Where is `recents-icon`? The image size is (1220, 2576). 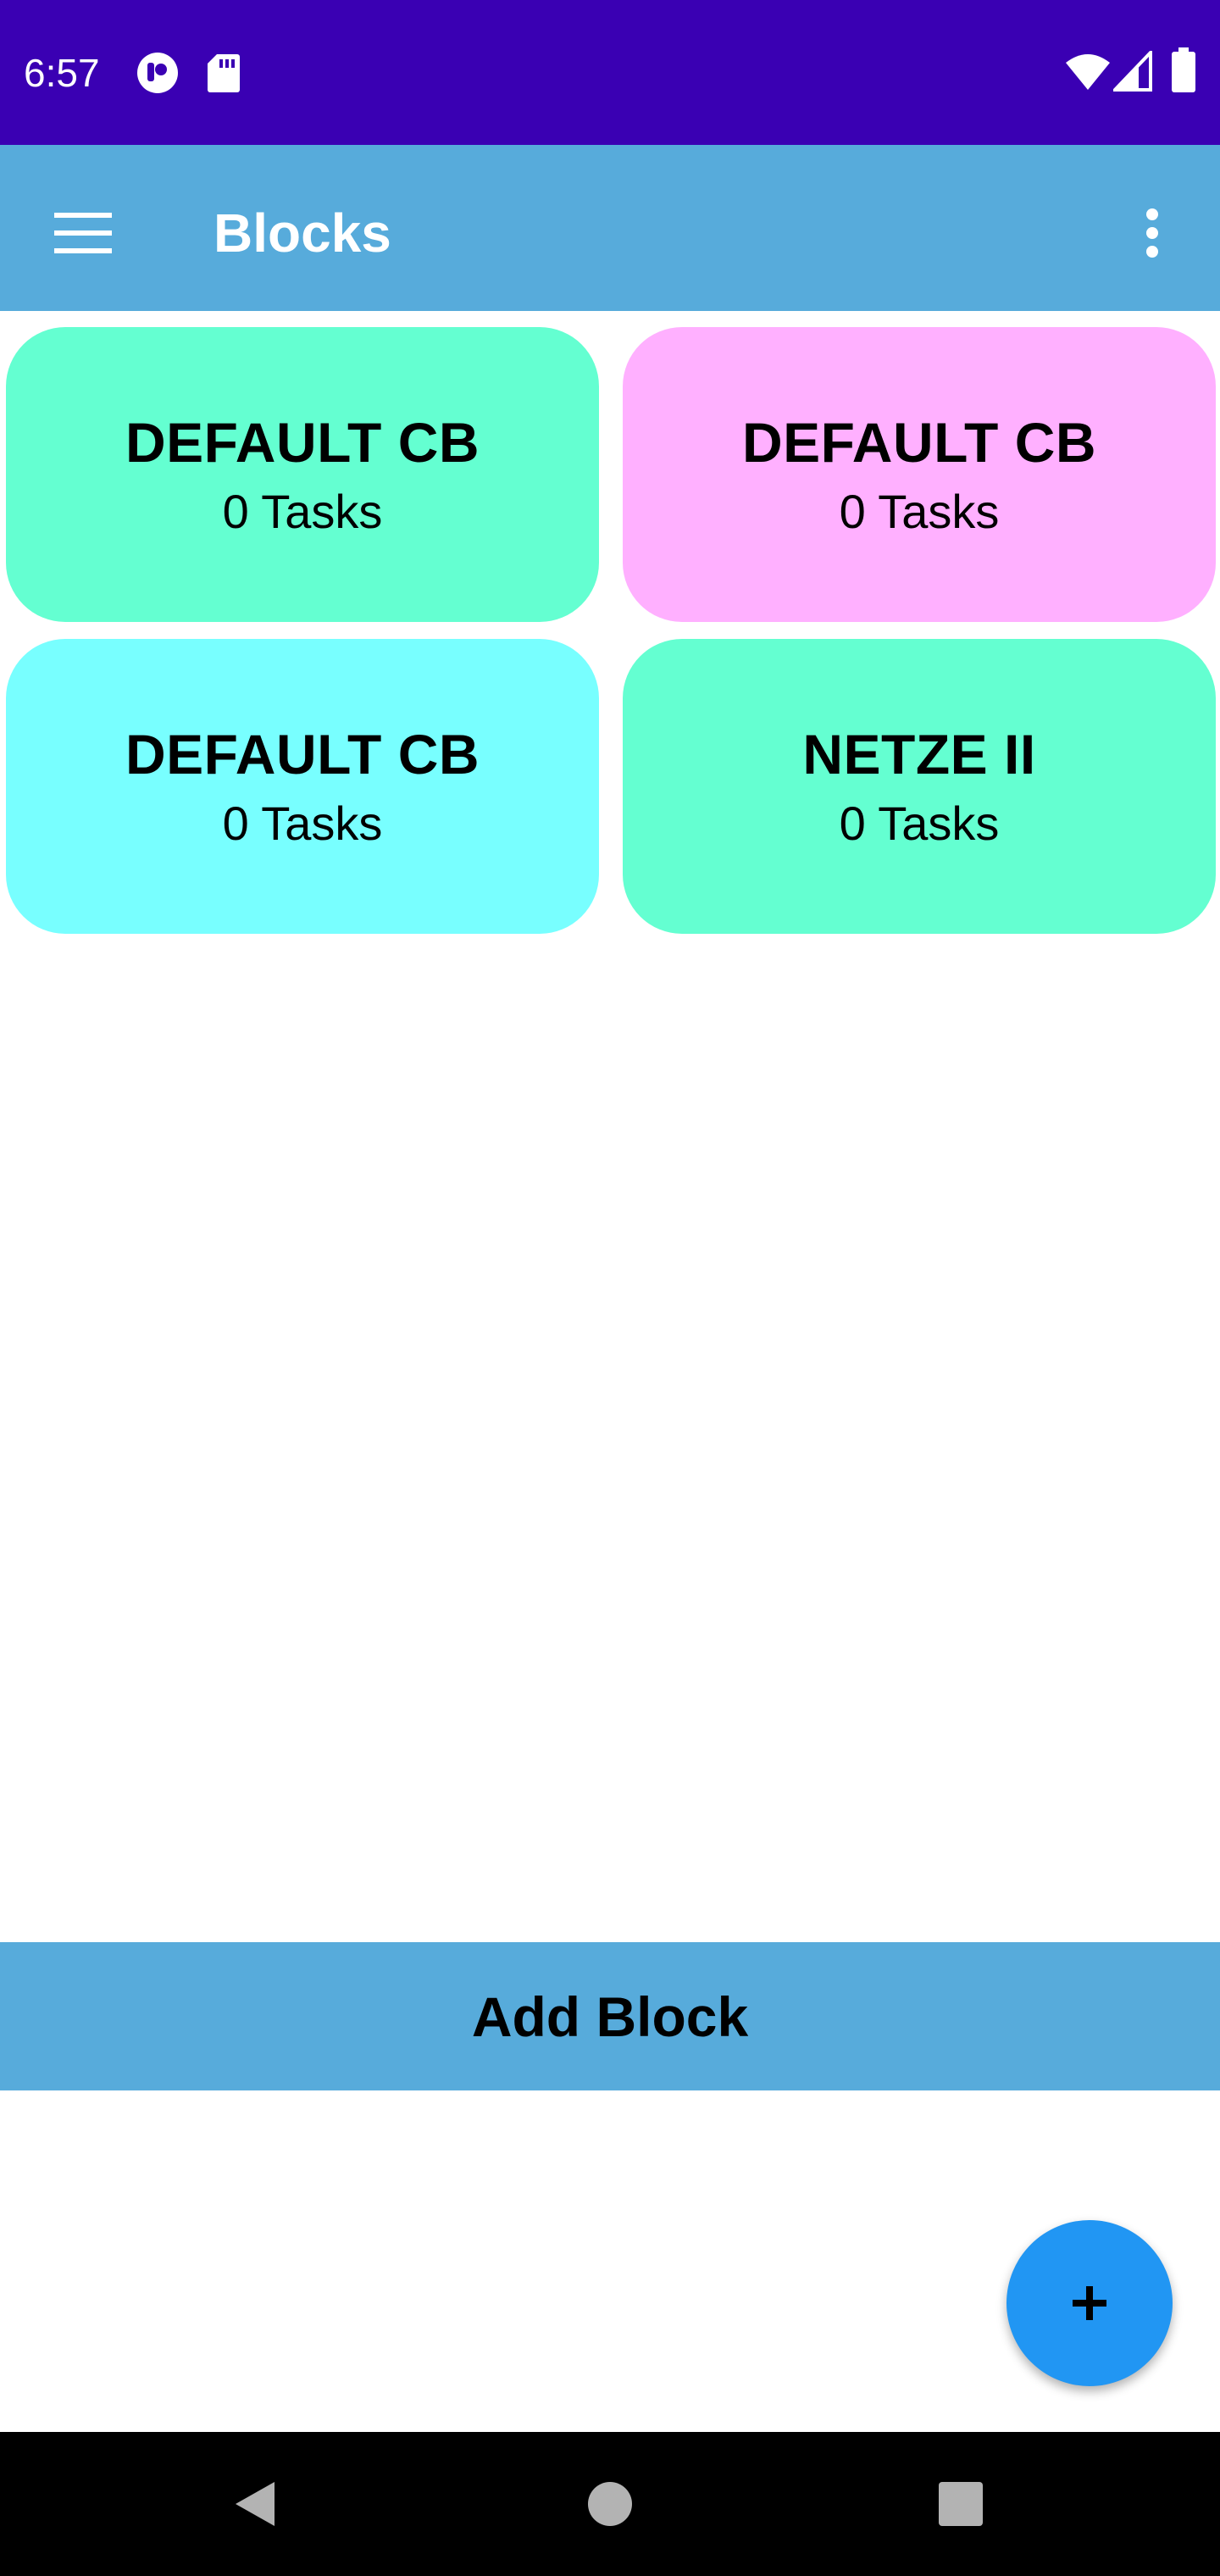 recents-icon is located at coordinates (961, 2504).